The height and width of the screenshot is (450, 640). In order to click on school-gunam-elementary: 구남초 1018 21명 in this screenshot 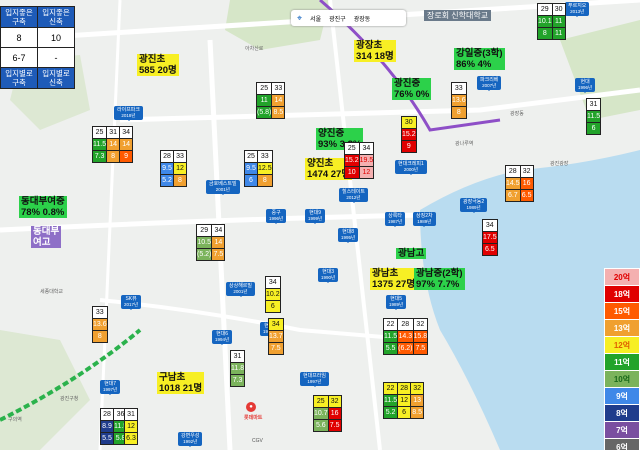, I will do `click(181, 383)`.